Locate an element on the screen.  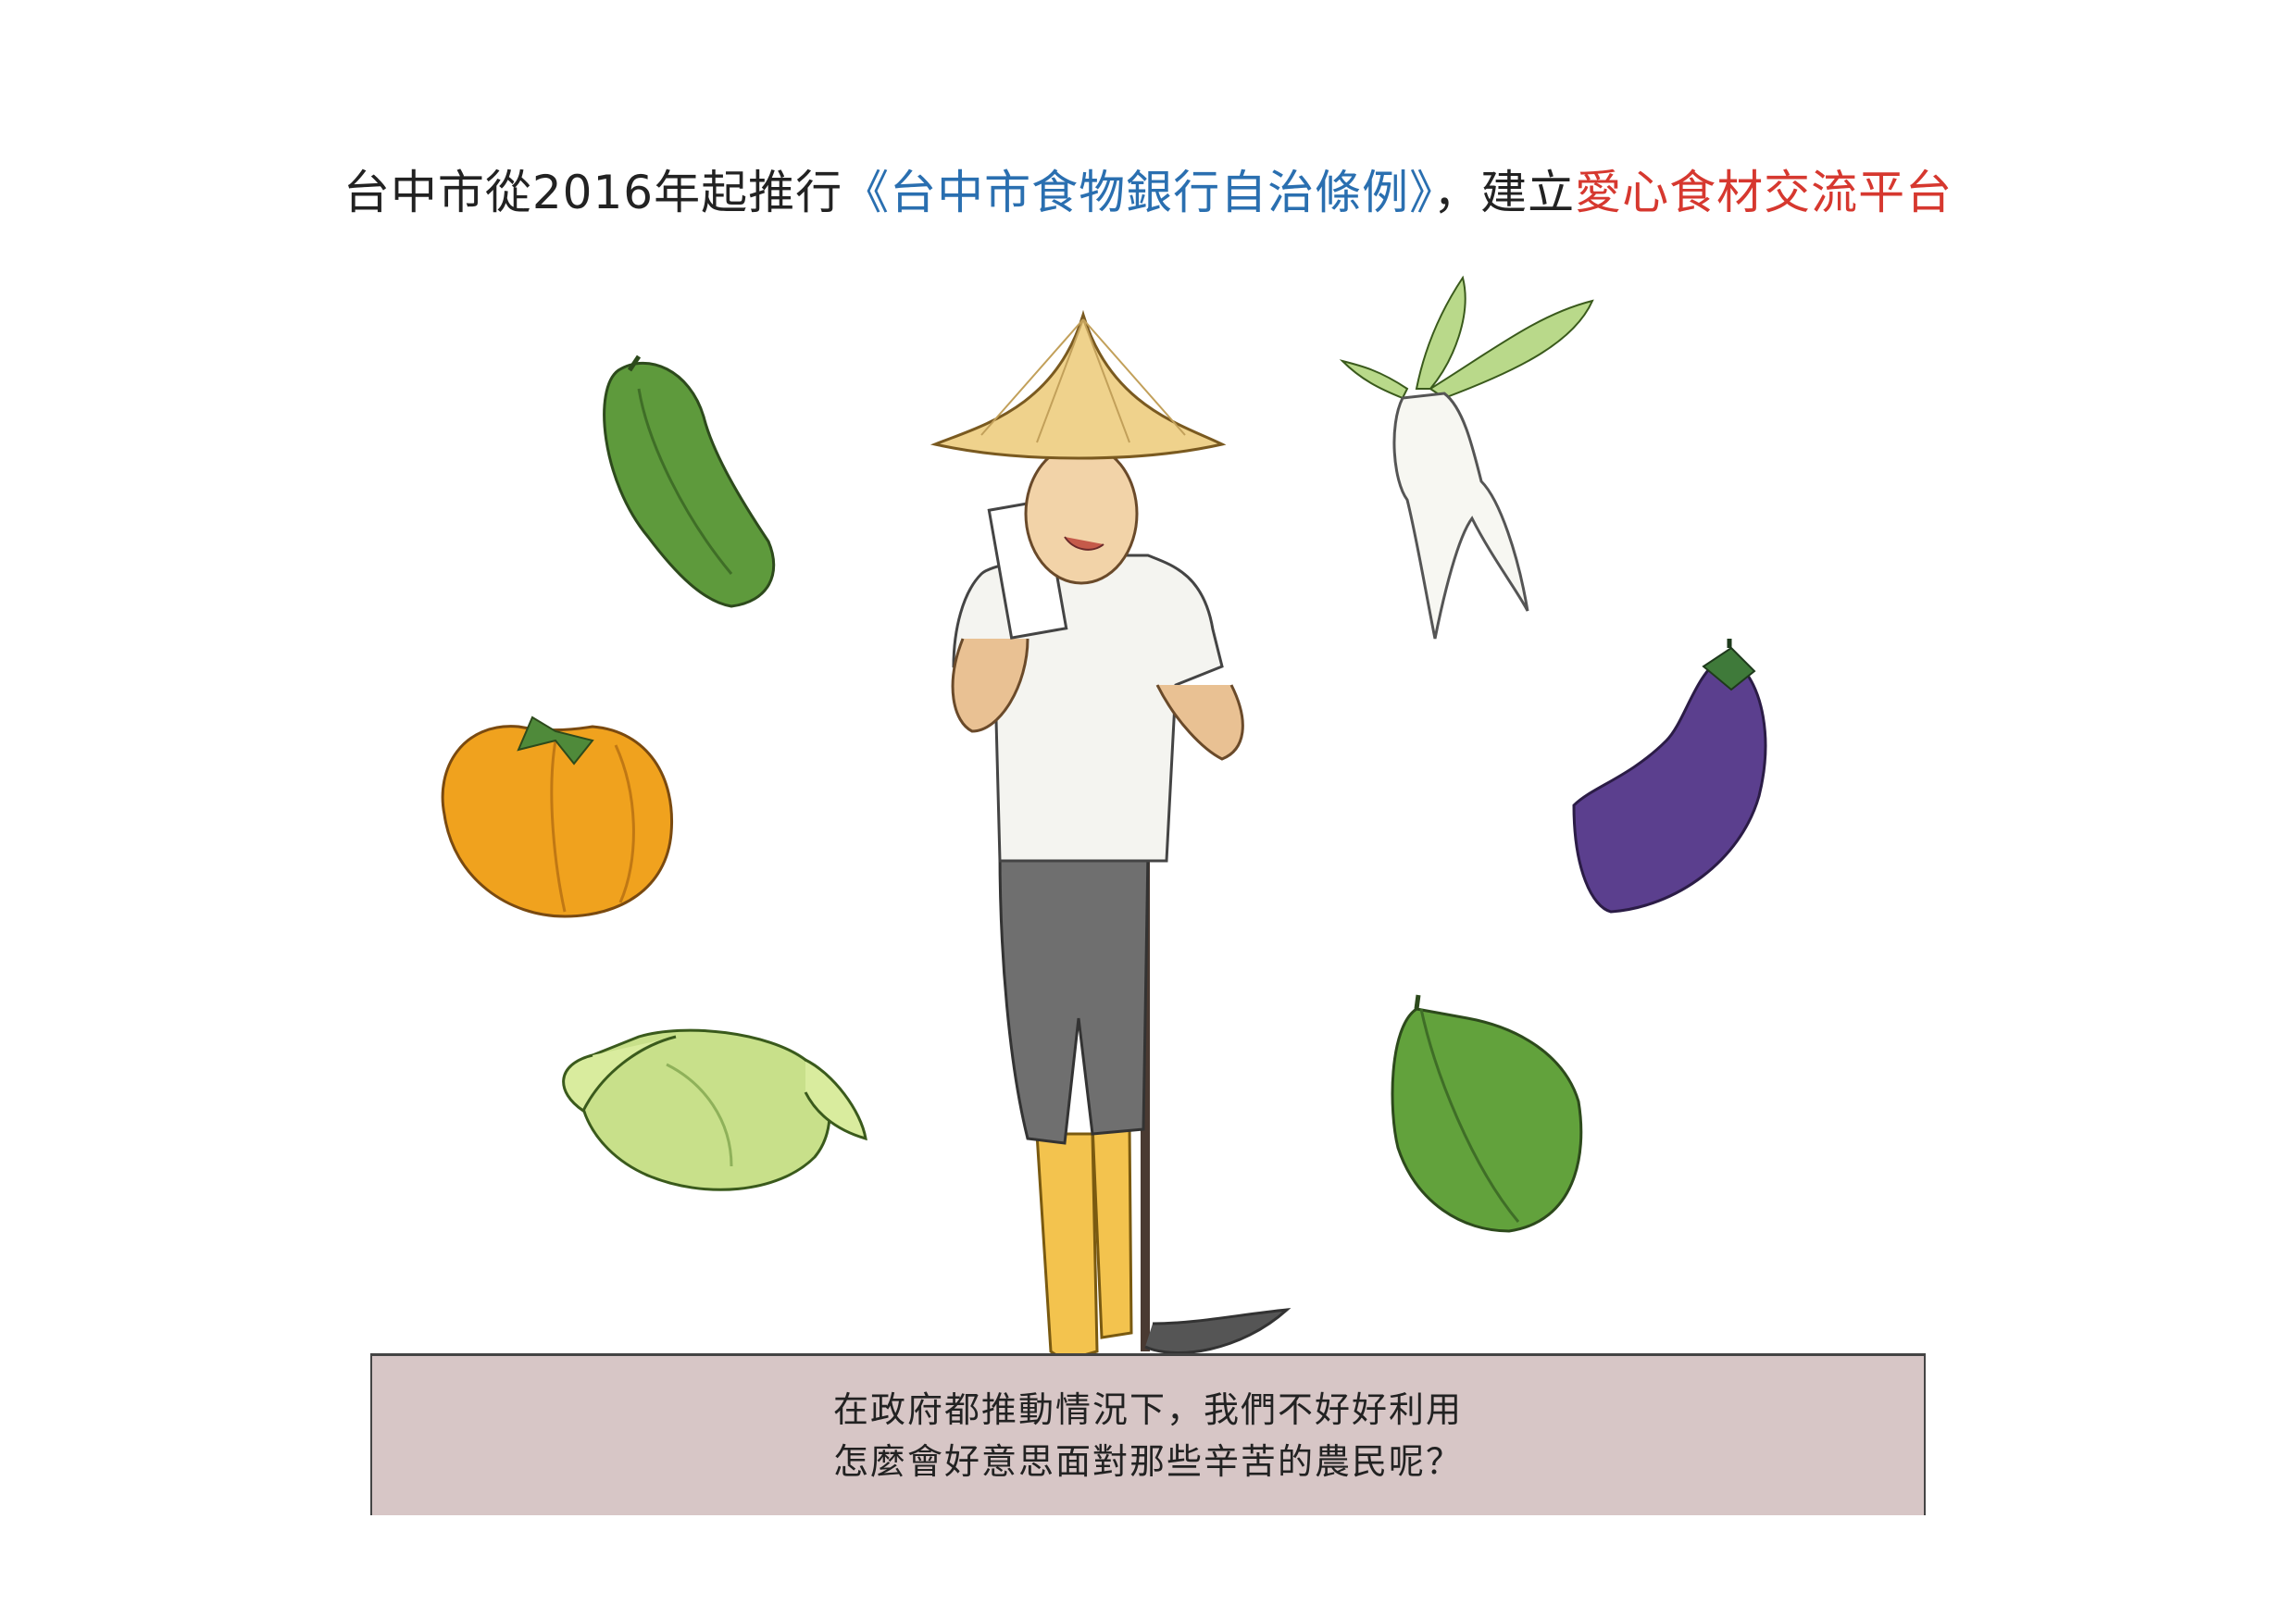
persimmon-icon is located at coordinates (557, 817).